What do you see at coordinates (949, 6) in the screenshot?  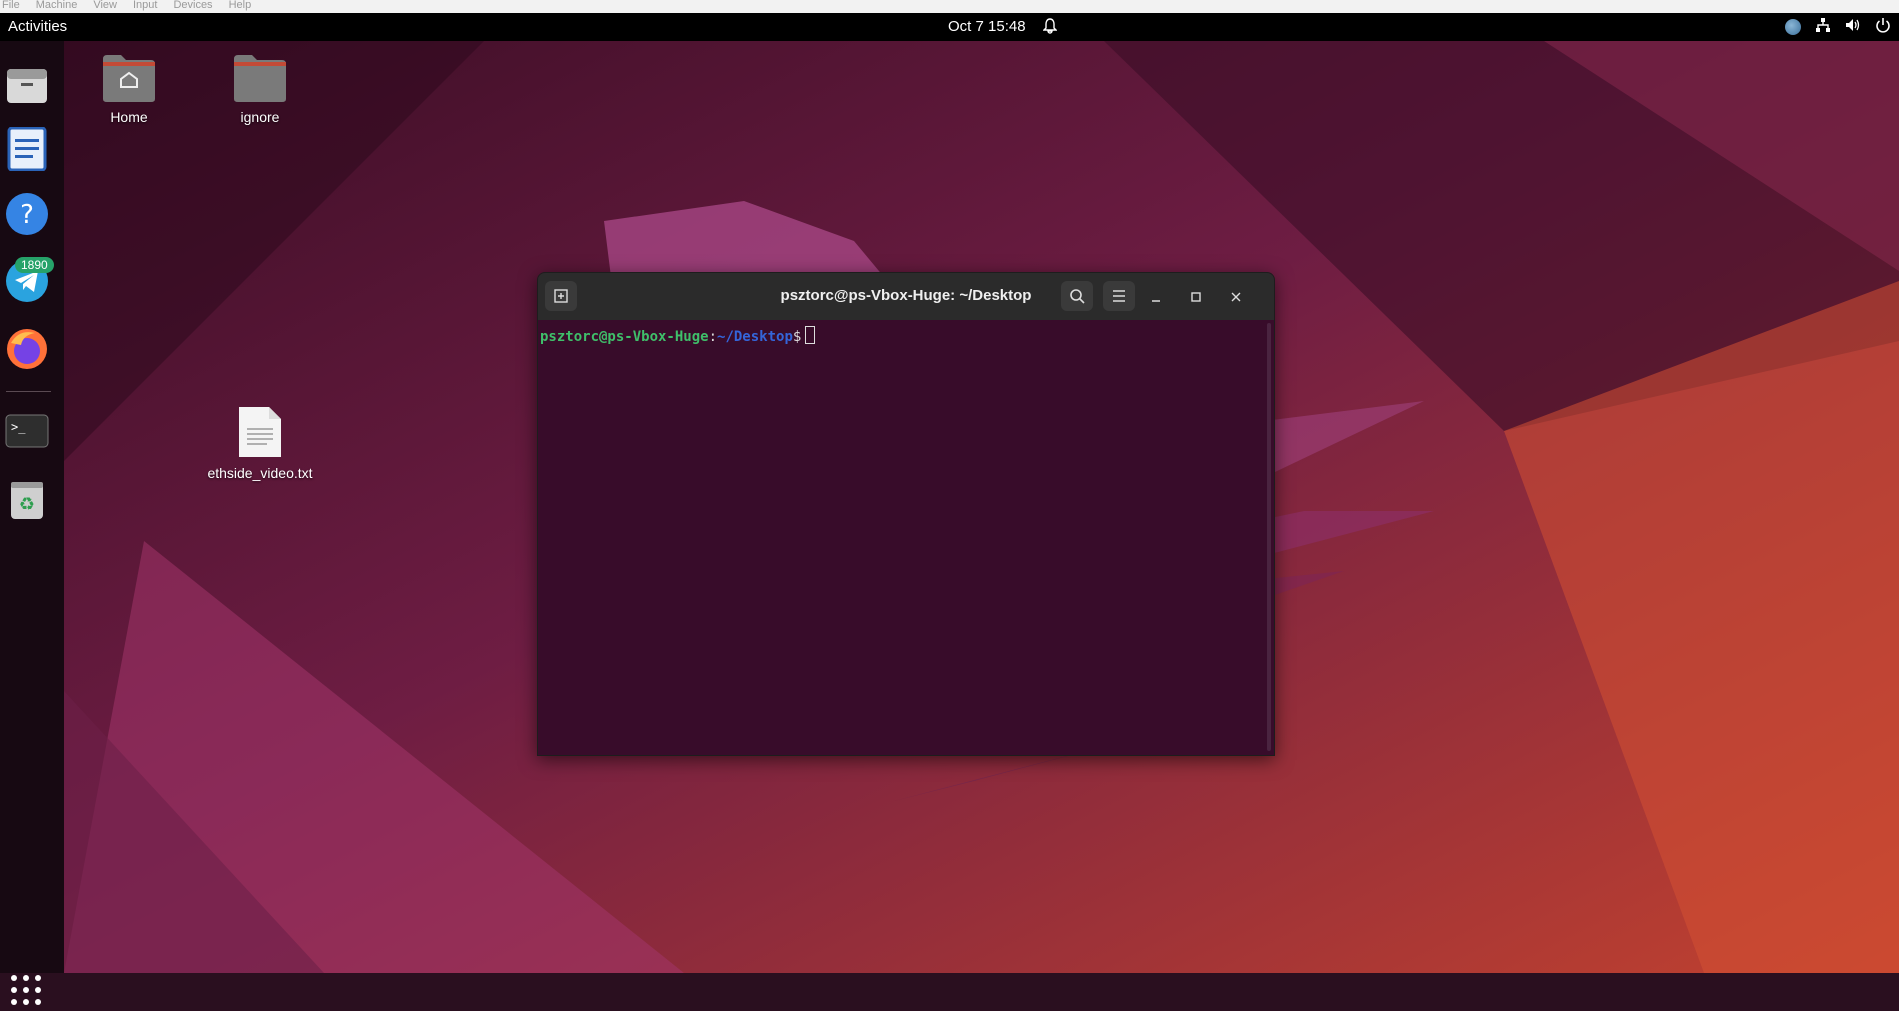 I see `vbox-menu-bar: File Machine View Input Devices Help` at bounding box center [949, 6].